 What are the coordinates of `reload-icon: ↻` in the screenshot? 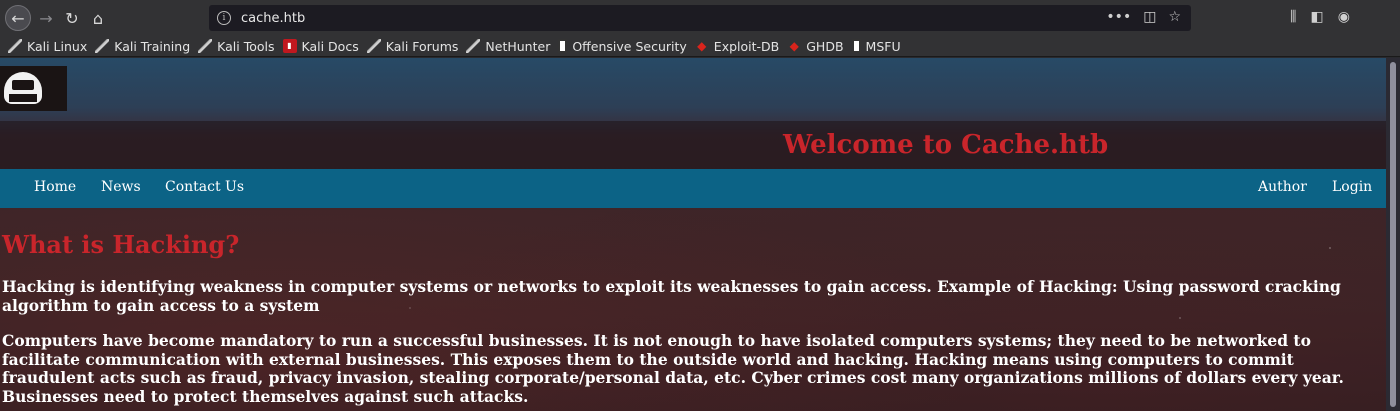 It's located at (72, 18).